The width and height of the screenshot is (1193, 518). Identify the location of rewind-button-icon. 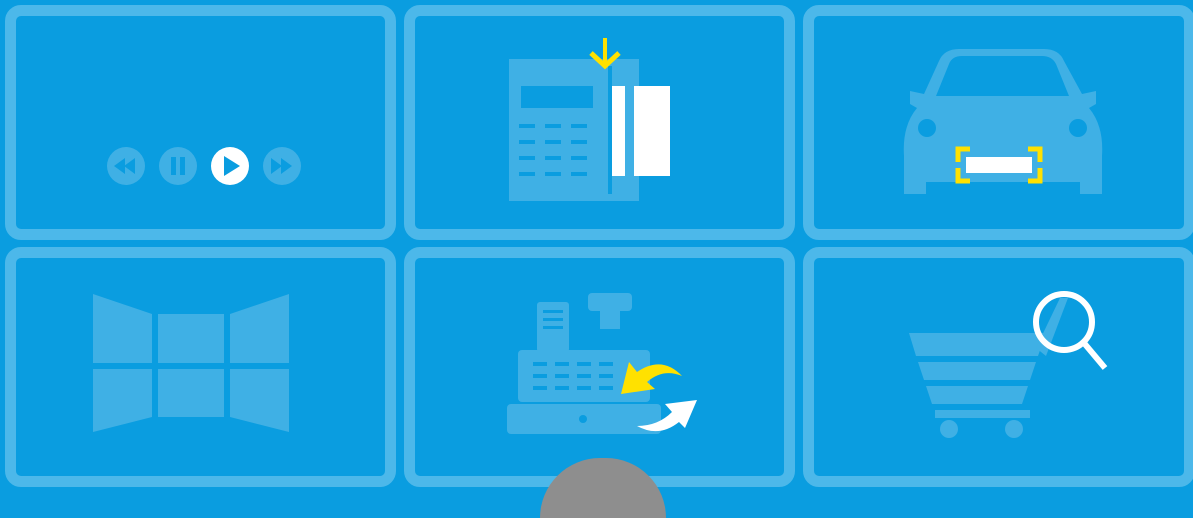
(126, 166).